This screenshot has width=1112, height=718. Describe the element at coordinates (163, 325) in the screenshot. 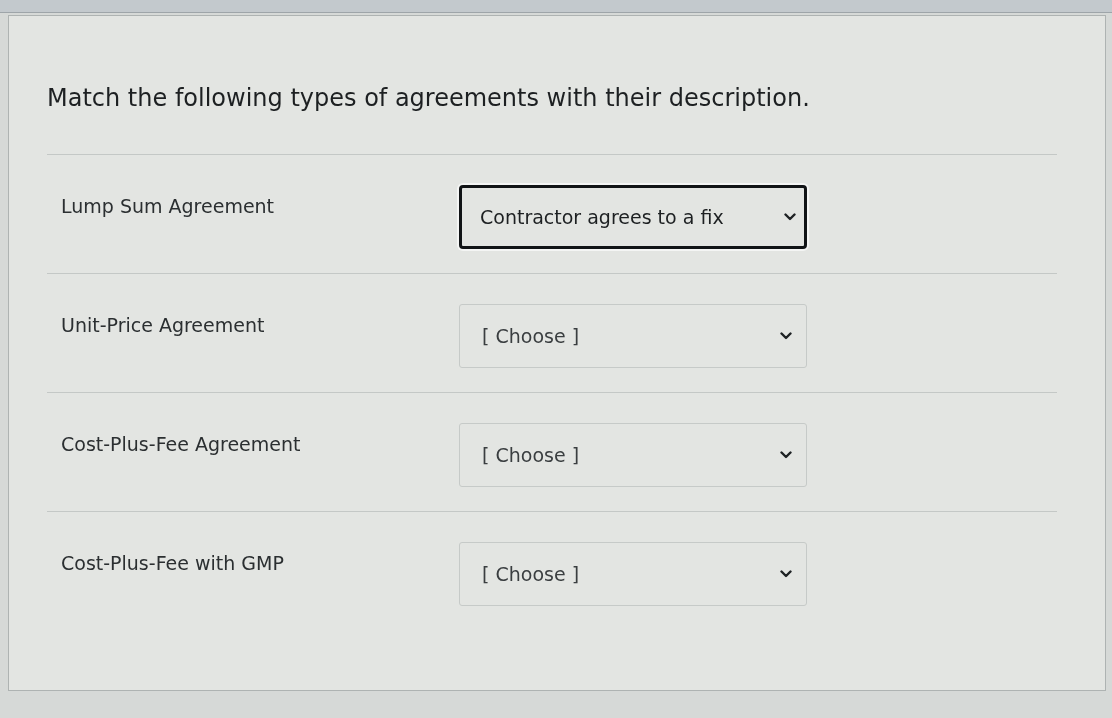

I see `term-label: Unit-Price Agreement` at that location.